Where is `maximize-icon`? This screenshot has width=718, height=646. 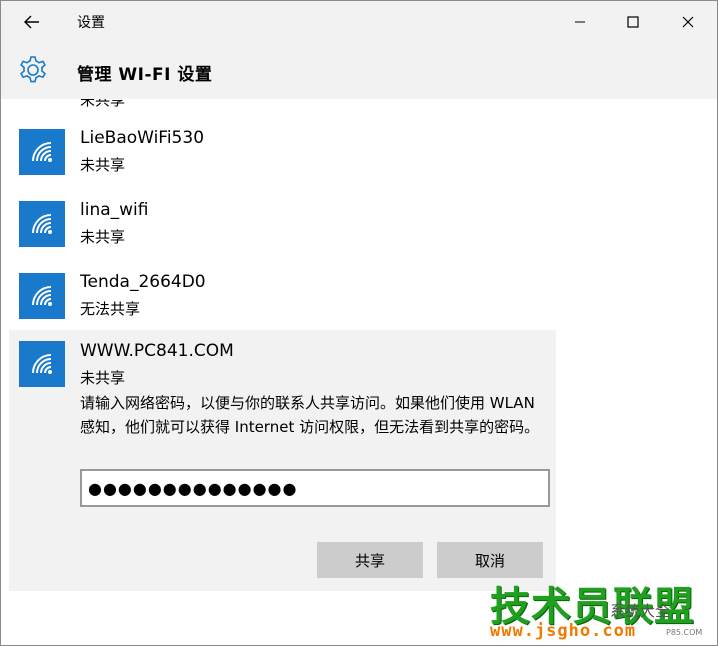
maximize-icon is located at coordinates (633, 22).